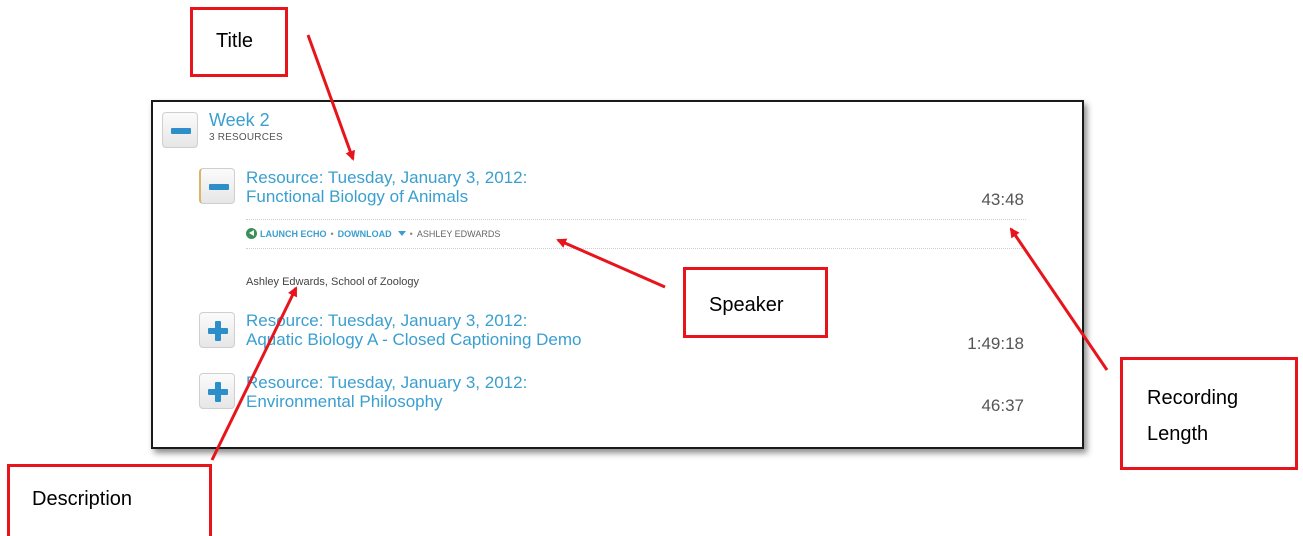  What do you see at coordinates (235, 41) in the screenshot?
I see `title-callout-label: Title` at bounding box center [235, 41].